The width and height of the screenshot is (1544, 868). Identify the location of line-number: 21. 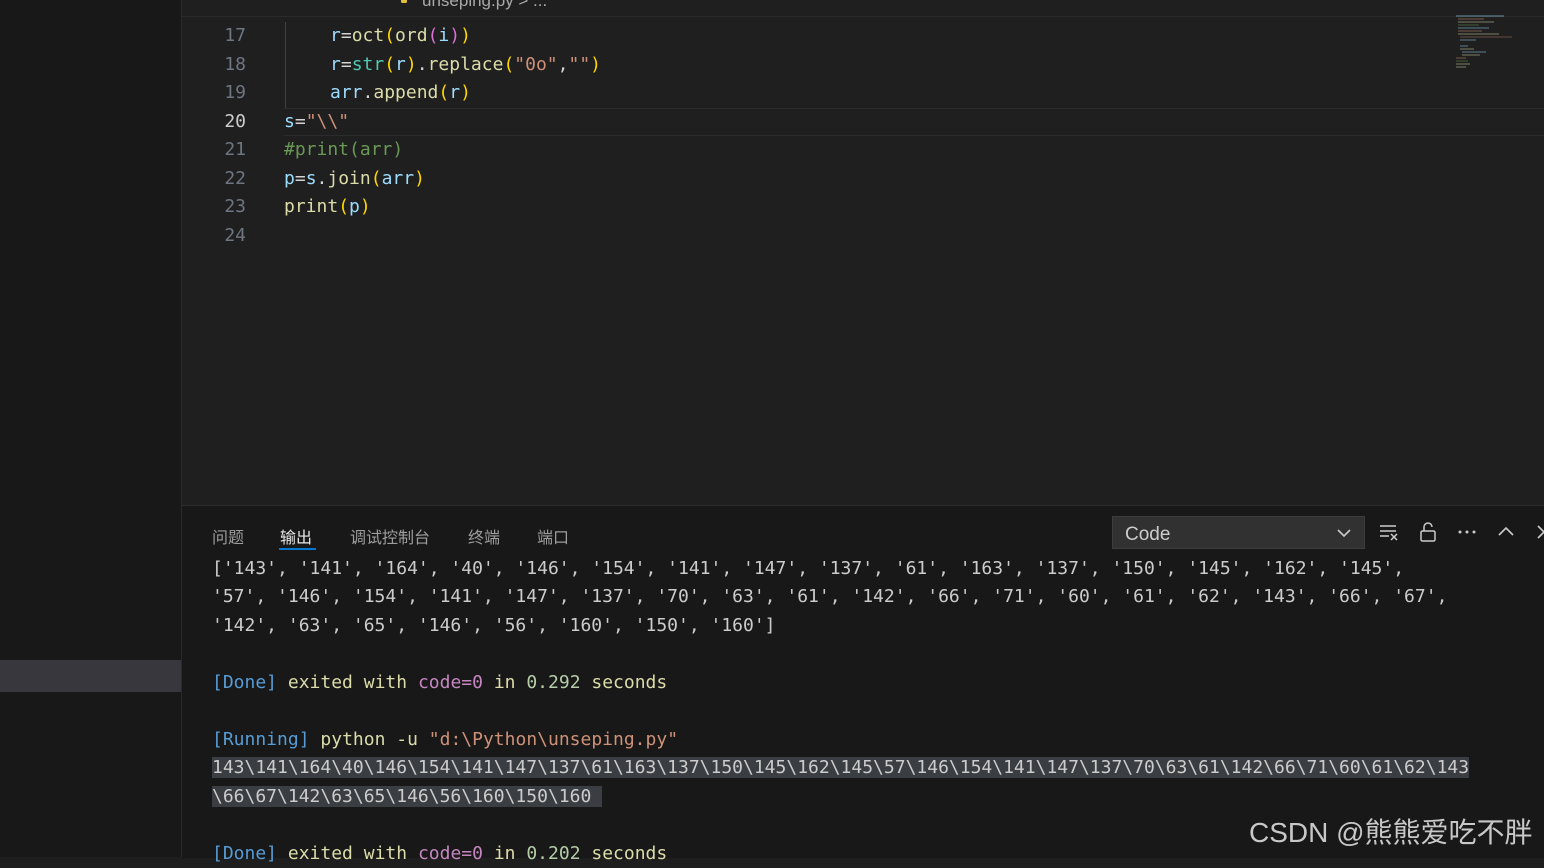
(235, 149).